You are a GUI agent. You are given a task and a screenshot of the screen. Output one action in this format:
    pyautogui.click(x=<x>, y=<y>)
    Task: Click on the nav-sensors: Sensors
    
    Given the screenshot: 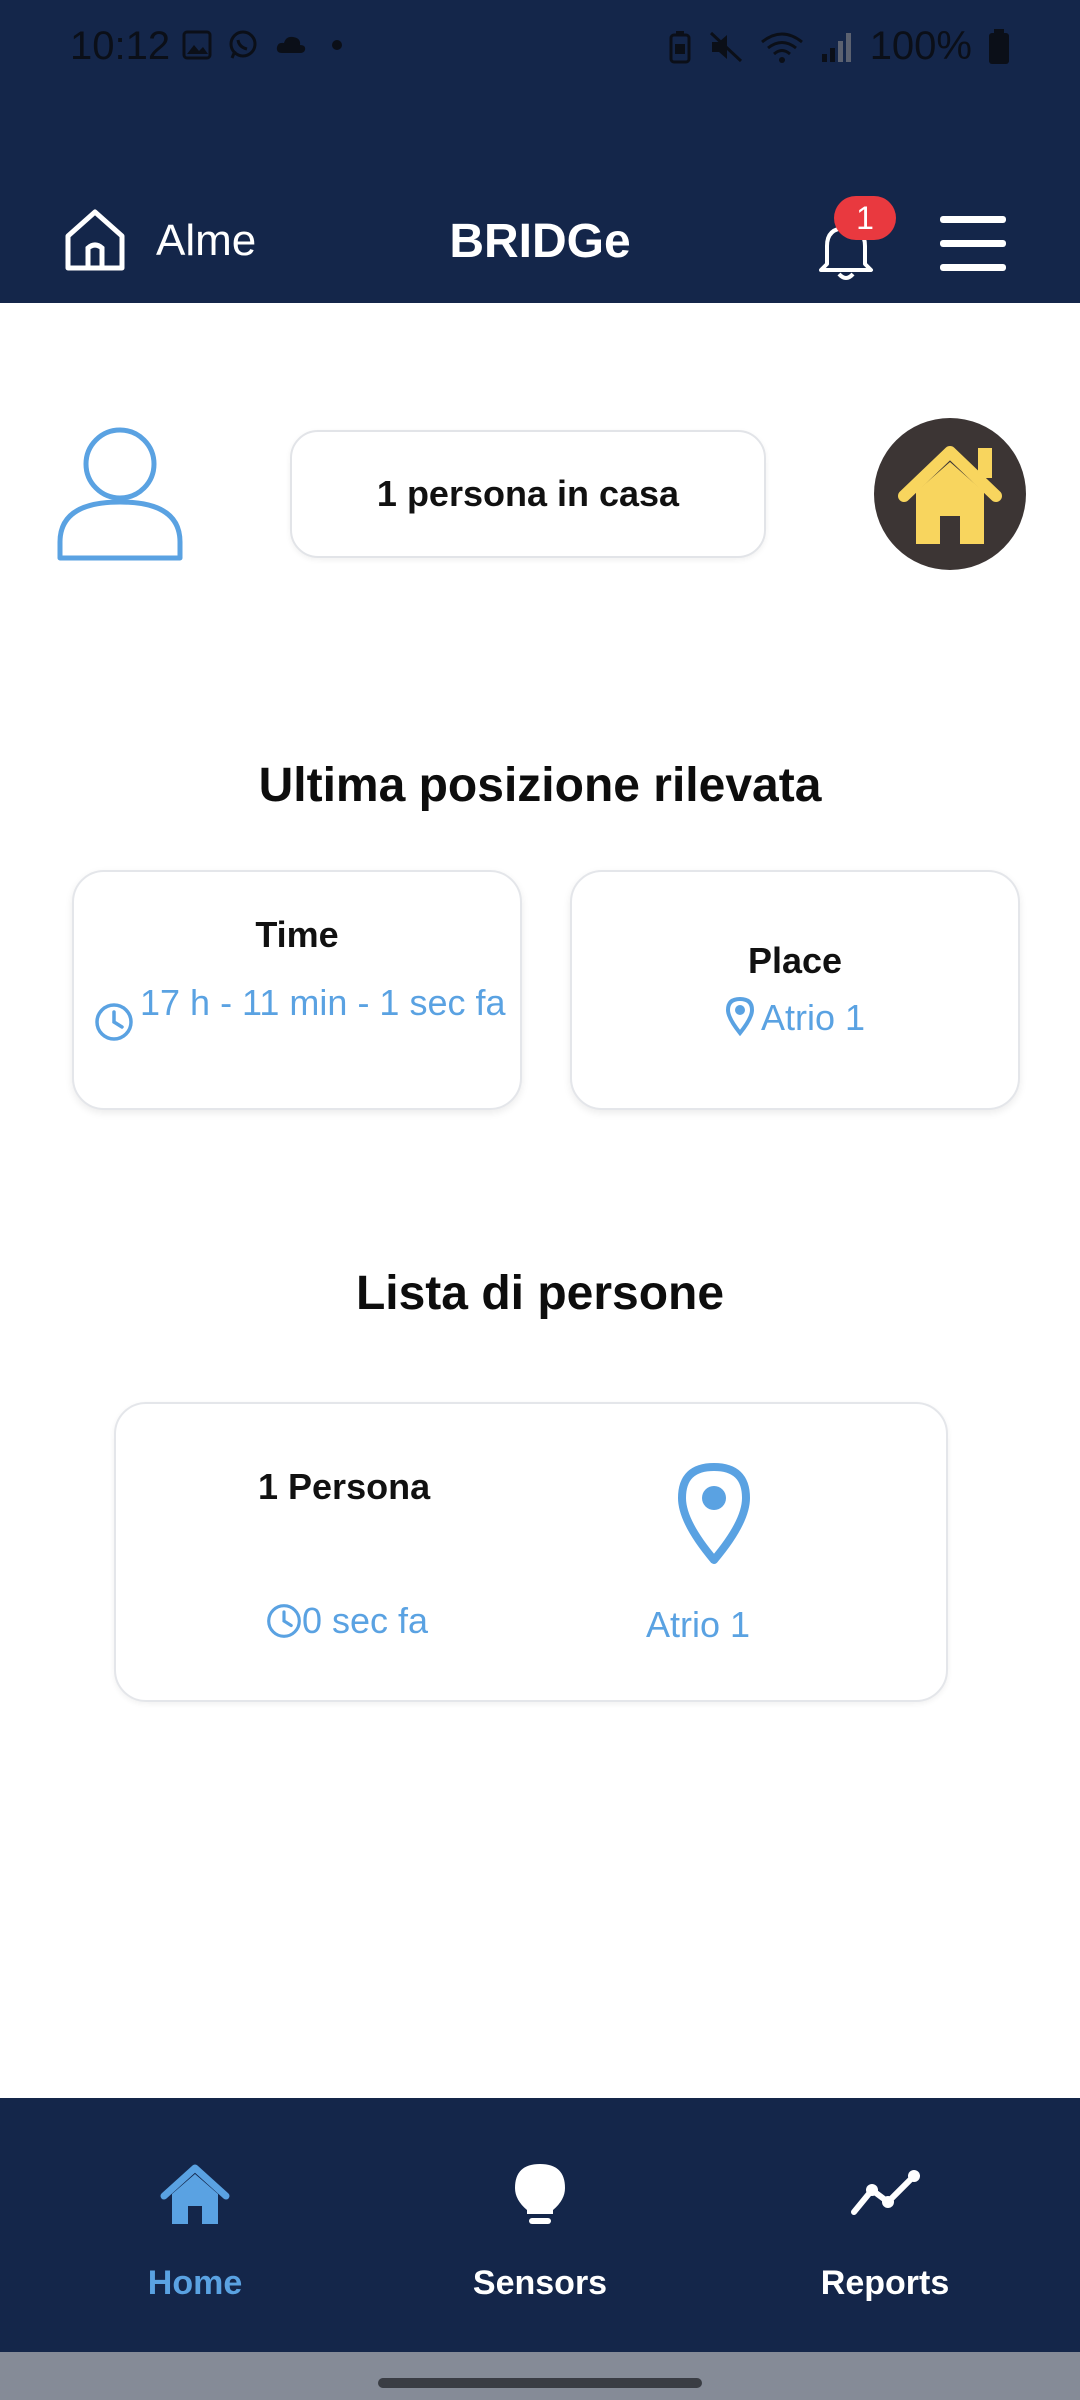 What is the action you would take?
    pyautogui.click(x=540, y=2225)
    